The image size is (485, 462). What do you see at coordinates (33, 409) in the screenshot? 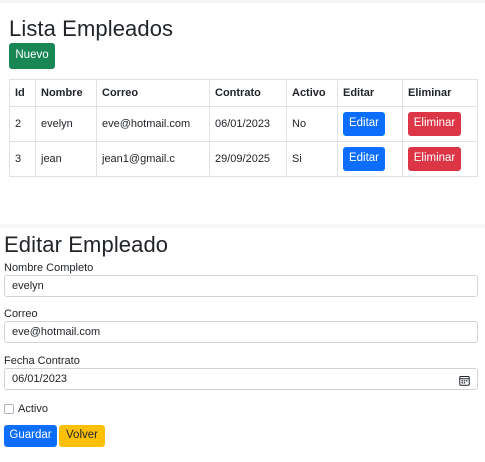
I see `active-label: Activo` at bounding box center [33, 409].